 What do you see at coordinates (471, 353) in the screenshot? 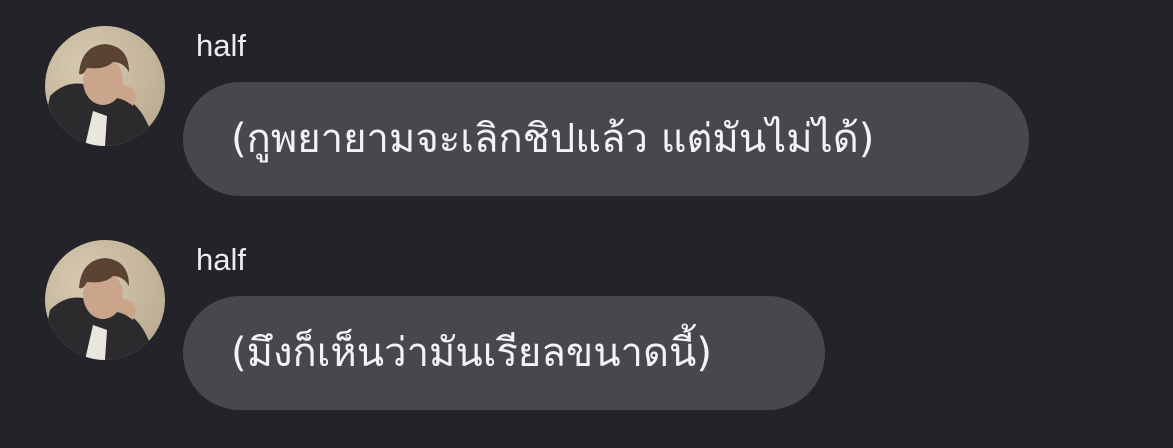
I see `message-text: (มึงก็เห็นว่ามันเรียลขนาดนี้)` at bounding box center [471, 353].